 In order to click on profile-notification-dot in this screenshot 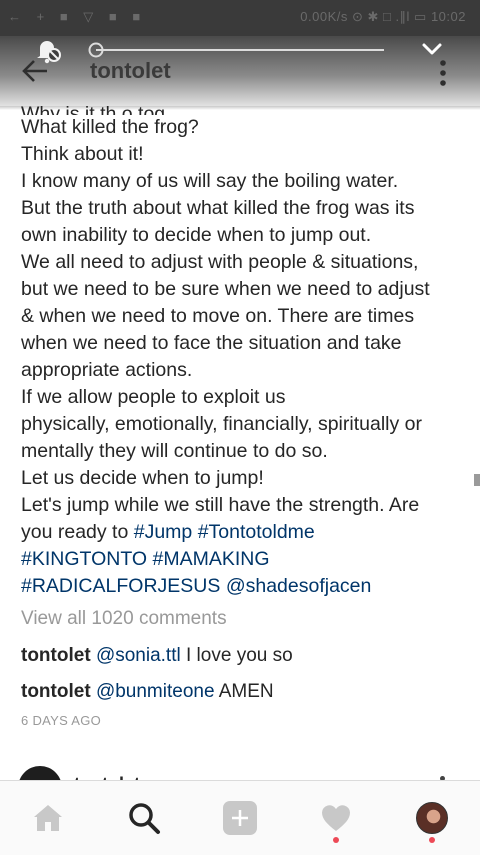, I will do `click(432, 840)`.